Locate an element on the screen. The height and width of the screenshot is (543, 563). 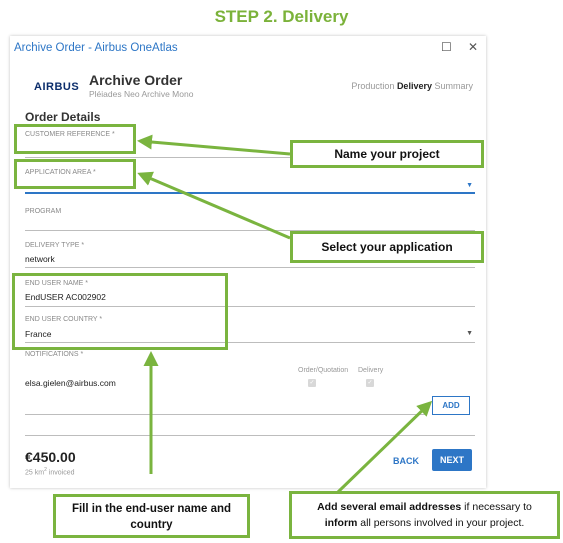
callout-add-emails-bold2: inform is located at coordinates (341, 523).